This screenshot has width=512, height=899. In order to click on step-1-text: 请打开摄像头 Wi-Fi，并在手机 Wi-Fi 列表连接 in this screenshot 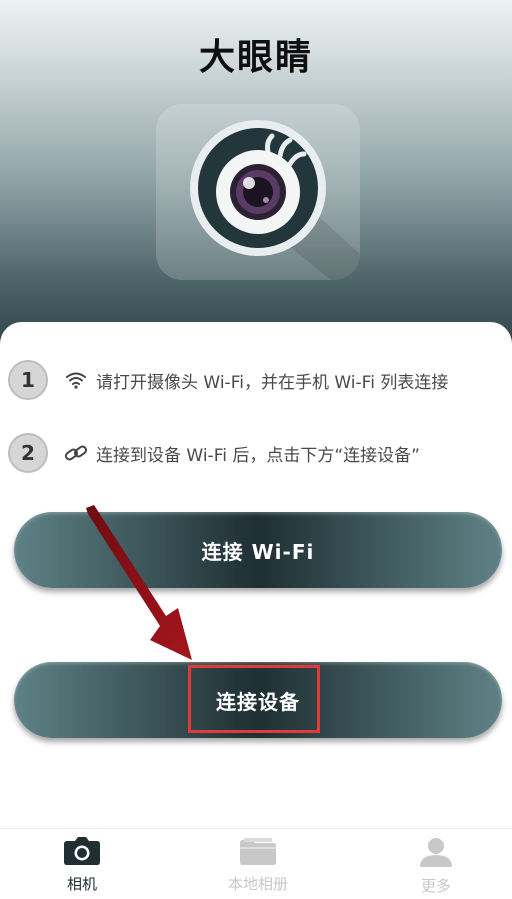, I will do `click(272, 382)`.